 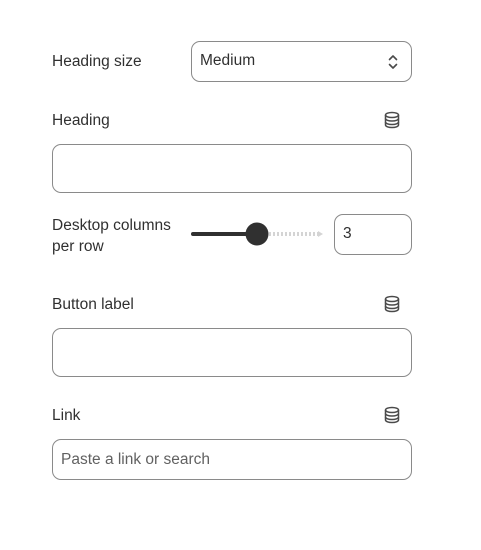 I want to click on link-input, so click(x=232, y=459).